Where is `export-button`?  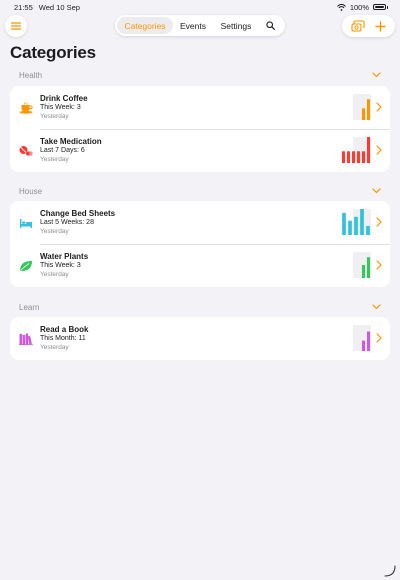
export-button is located at coordinates (358, 26).